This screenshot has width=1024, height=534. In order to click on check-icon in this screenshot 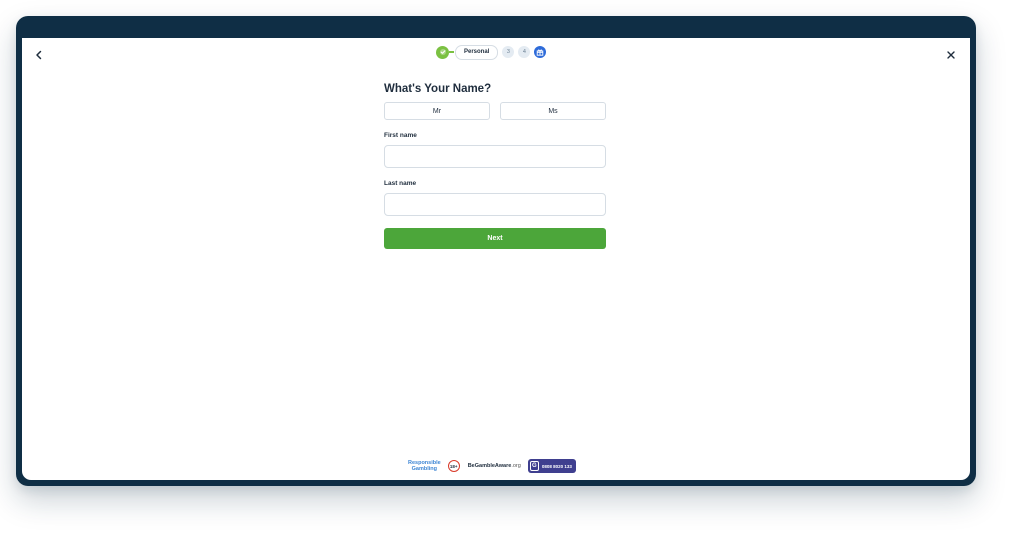, I will do `click(442, 52)`.